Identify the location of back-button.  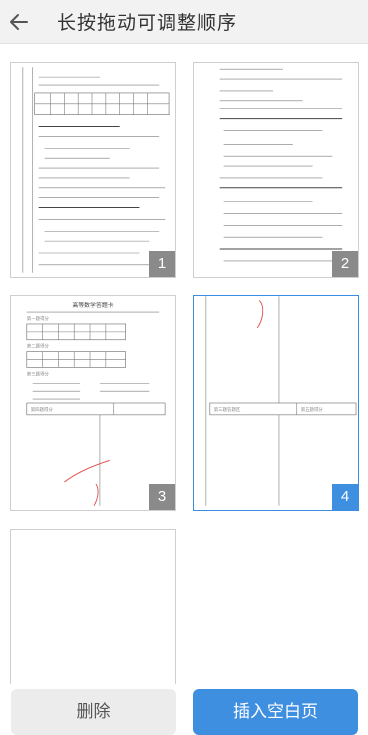
(22, 22).